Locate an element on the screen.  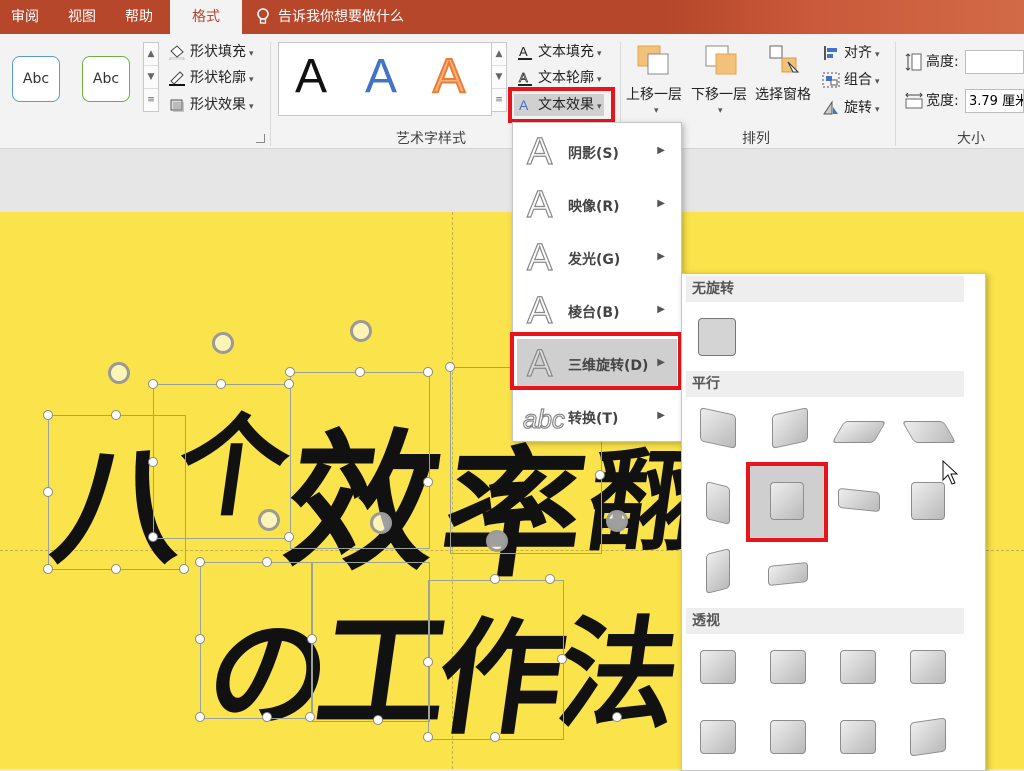
text-outline-button: A 文本轮廓 ▾ is located at coordinates (559, 78).